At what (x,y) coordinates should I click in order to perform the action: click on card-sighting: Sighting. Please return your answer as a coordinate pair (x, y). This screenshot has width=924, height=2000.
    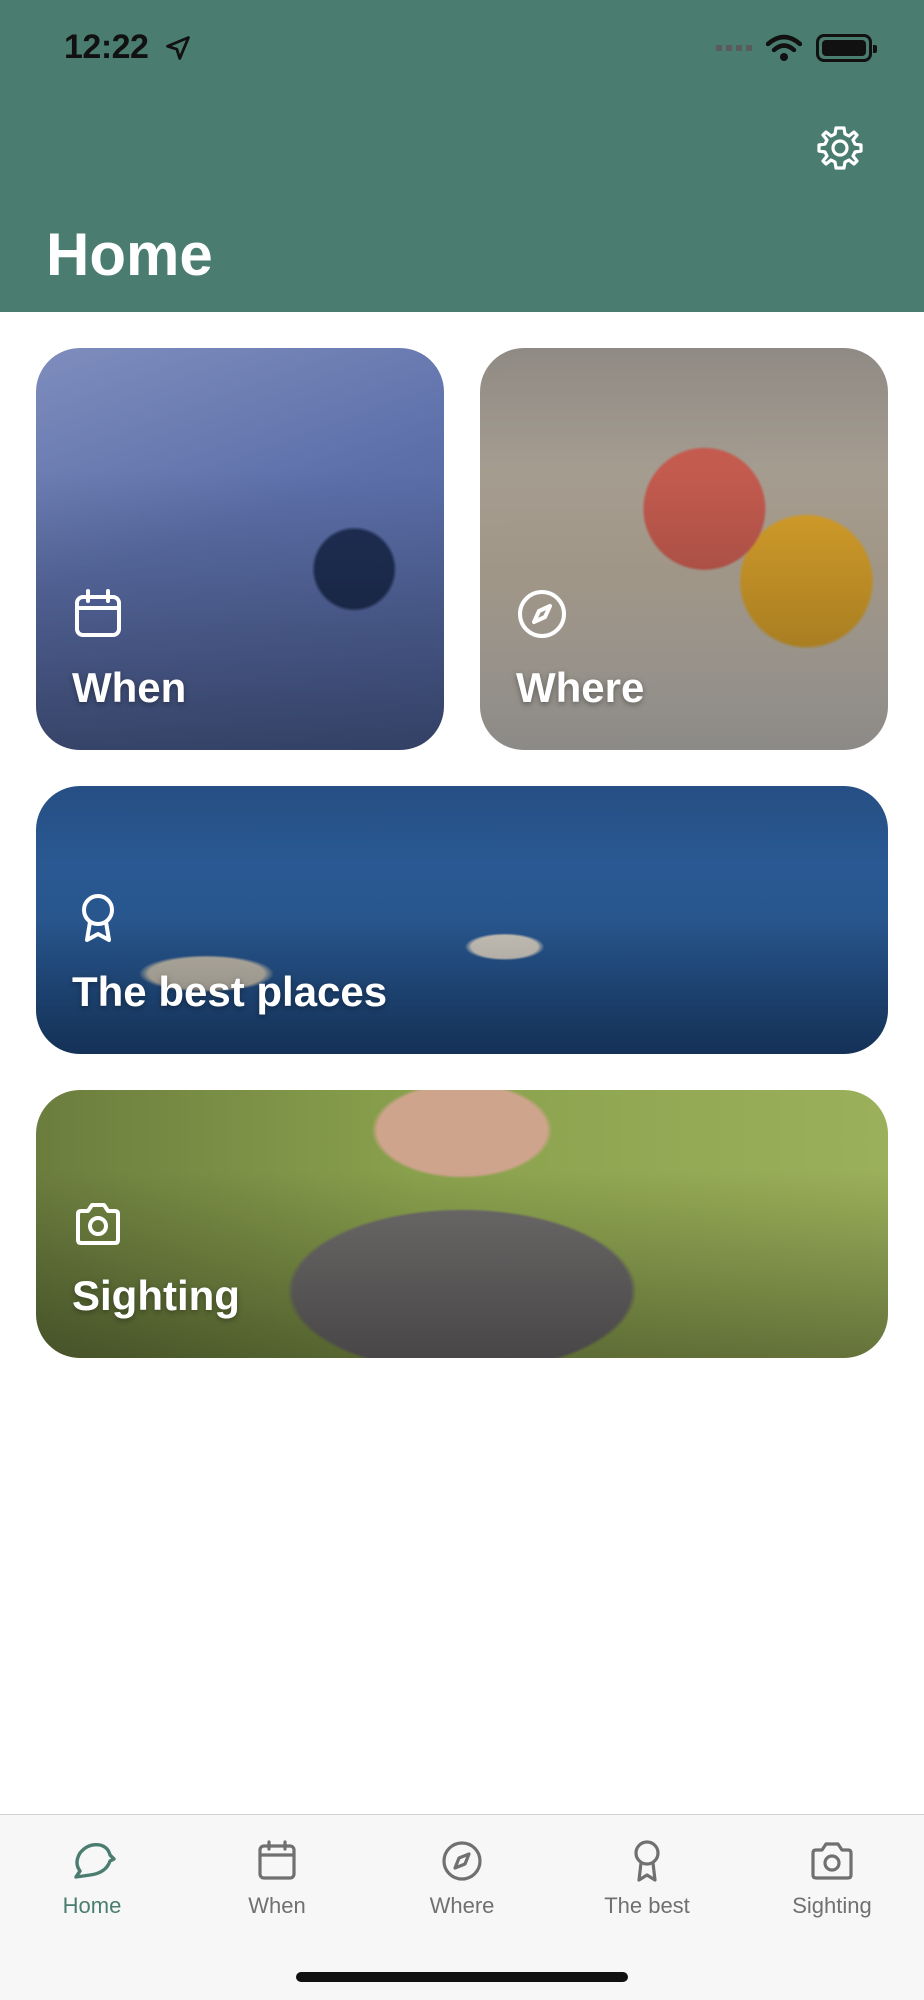
    Looking at the image, I should click on (462, 1224).